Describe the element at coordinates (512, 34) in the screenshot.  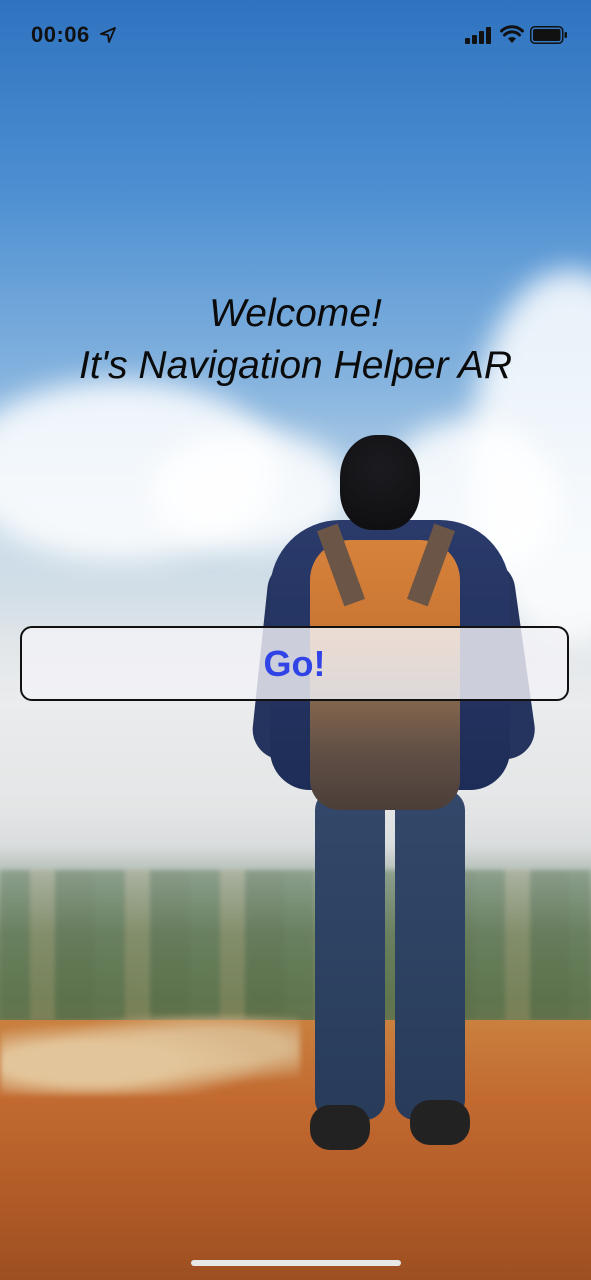
I see `wifi-icon` at that location.